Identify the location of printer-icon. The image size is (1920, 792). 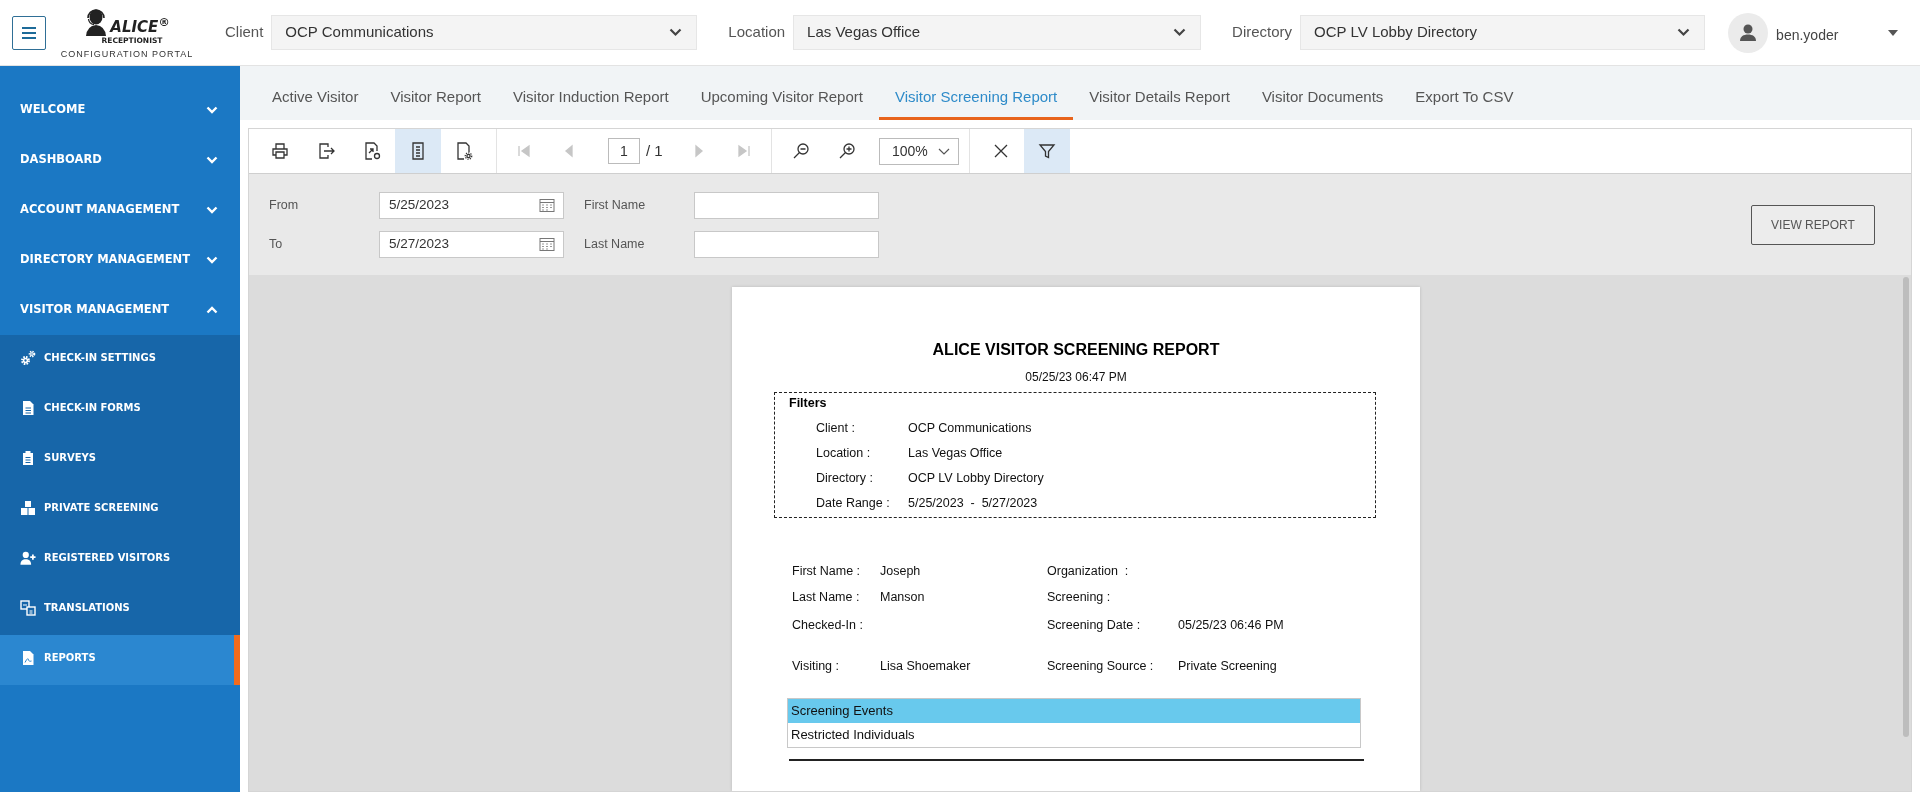
(280, 151).